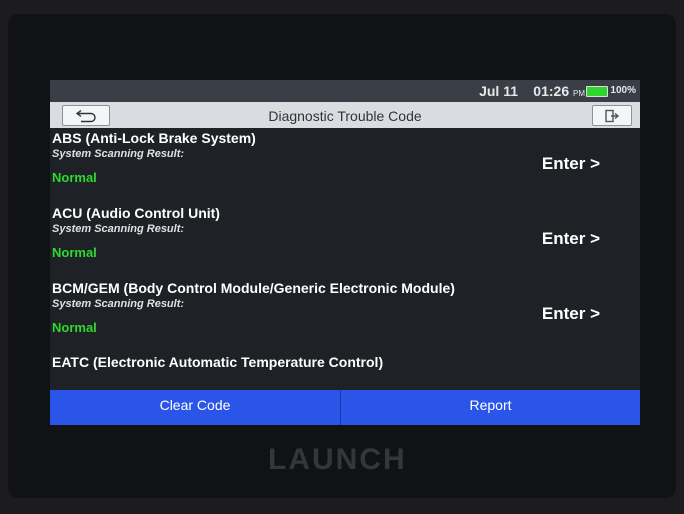  I want to click on battery-icon, so click(597, 91).